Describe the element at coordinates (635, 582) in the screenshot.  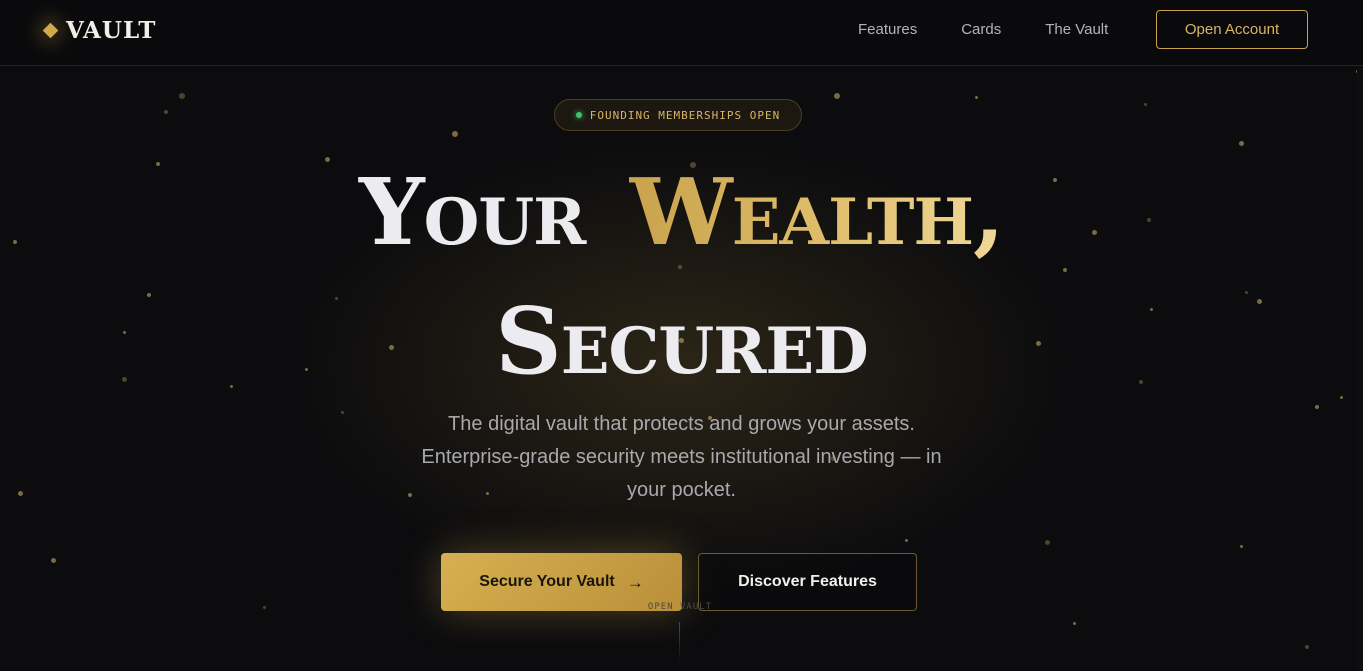
I see `arrow-right-icon: →` at that location.